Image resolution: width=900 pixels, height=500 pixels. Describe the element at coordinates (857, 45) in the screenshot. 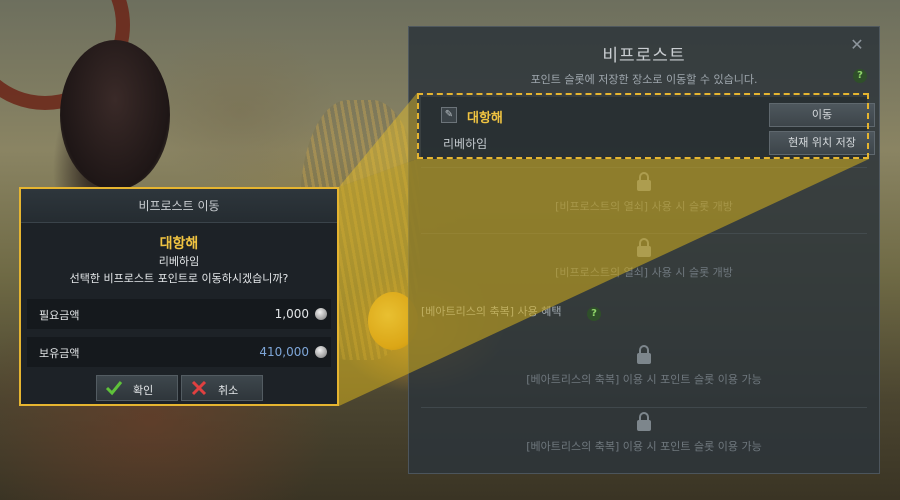

I see `close-icon: ✕` at that location.